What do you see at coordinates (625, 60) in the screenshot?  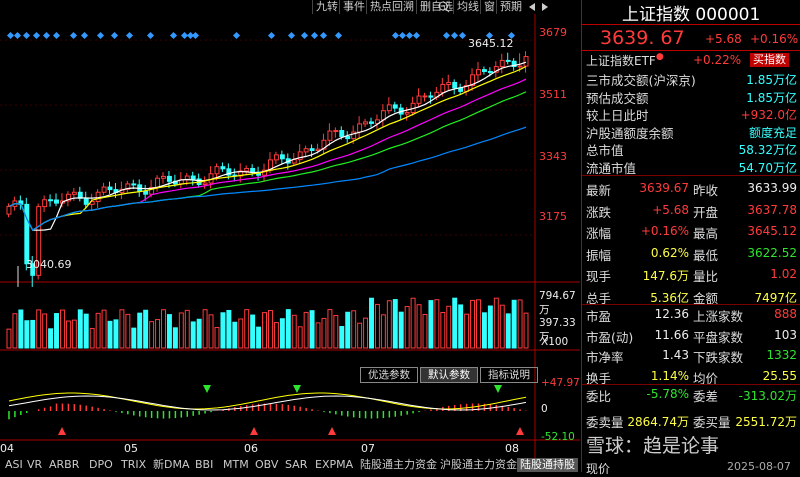 I see `etf-label: 上证指数ETF●` at bounding box center [625, 60].